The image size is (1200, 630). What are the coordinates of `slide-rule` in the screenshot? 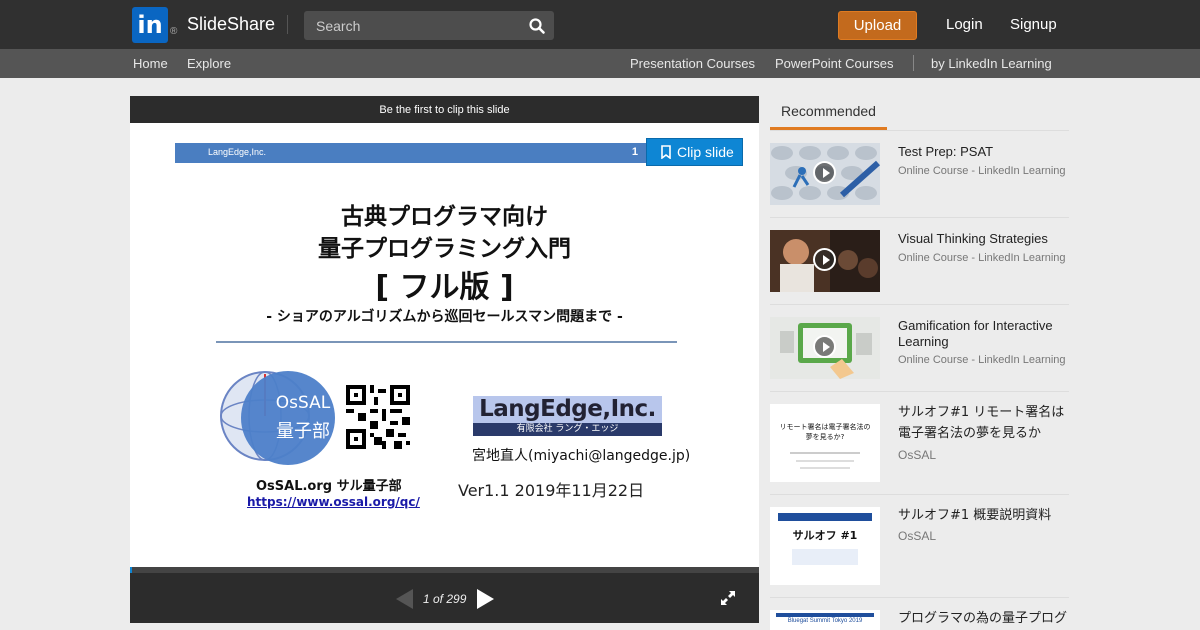 It's located at (446, 342).